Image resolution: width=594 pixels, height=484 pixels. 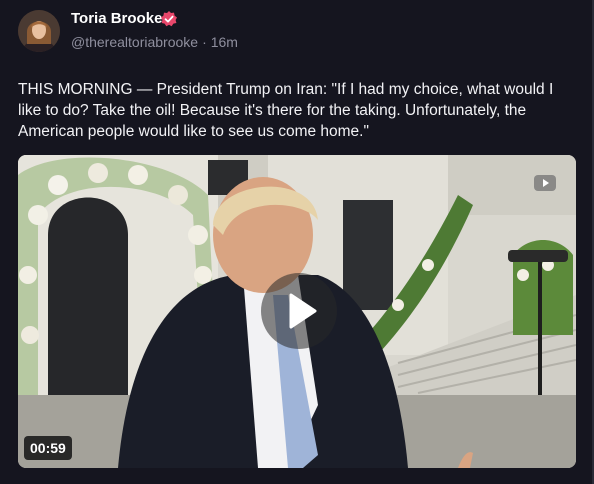 What do you see at coordinates (134, 42) in the screenshot?
I see `author-handle: @therealtoriabrooke` at bounding box center [134, 42].